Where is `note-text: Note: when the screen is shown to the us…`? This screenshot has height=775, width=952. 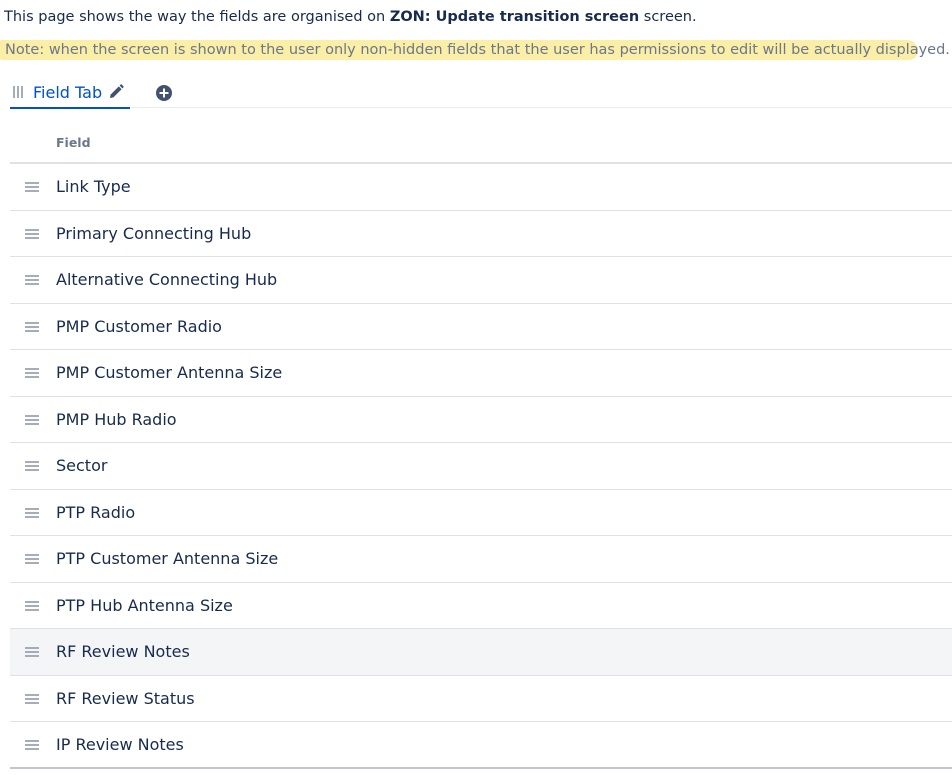
note-text: Note: when the screen is shown to the us… is located at coordinates (477, 50).